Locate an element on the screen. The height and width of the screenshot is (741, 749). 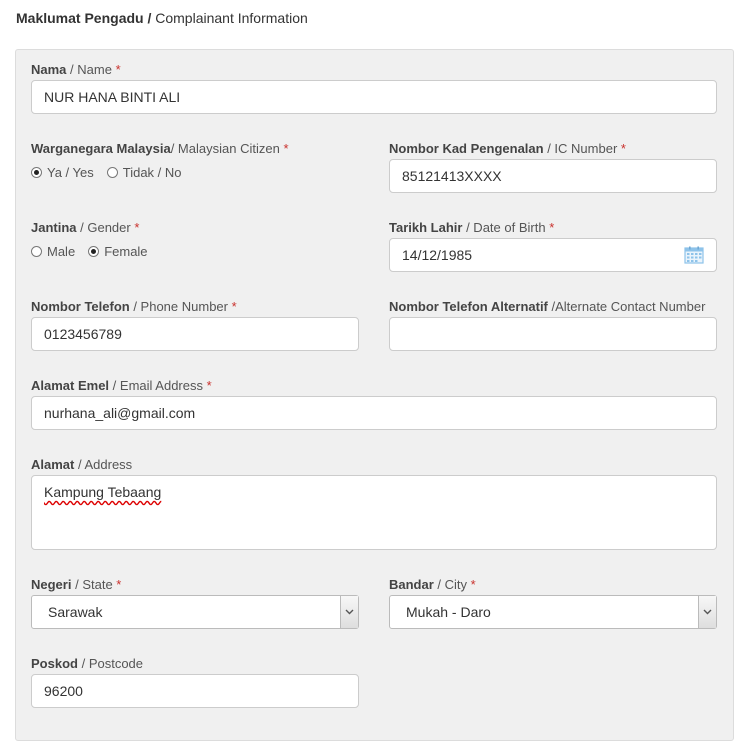
phone-label: Nombor Telefon / Phone Number * is located at coordinates (134, 306).